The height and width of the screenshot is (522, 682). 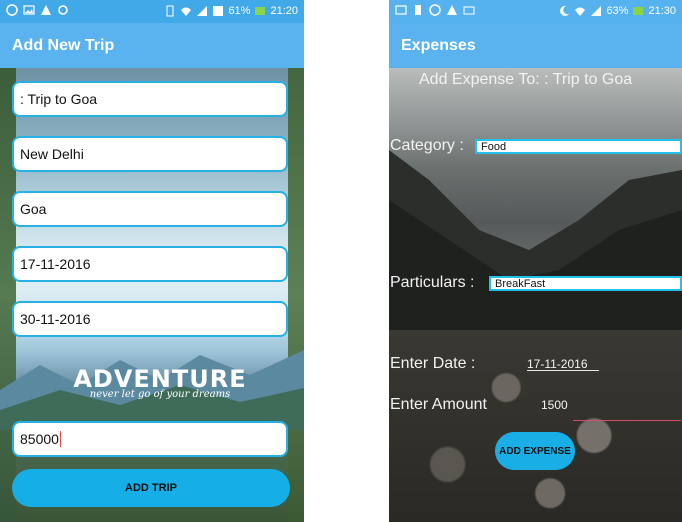 I want to click on amount-input-underline, so click(x=627, y=420).